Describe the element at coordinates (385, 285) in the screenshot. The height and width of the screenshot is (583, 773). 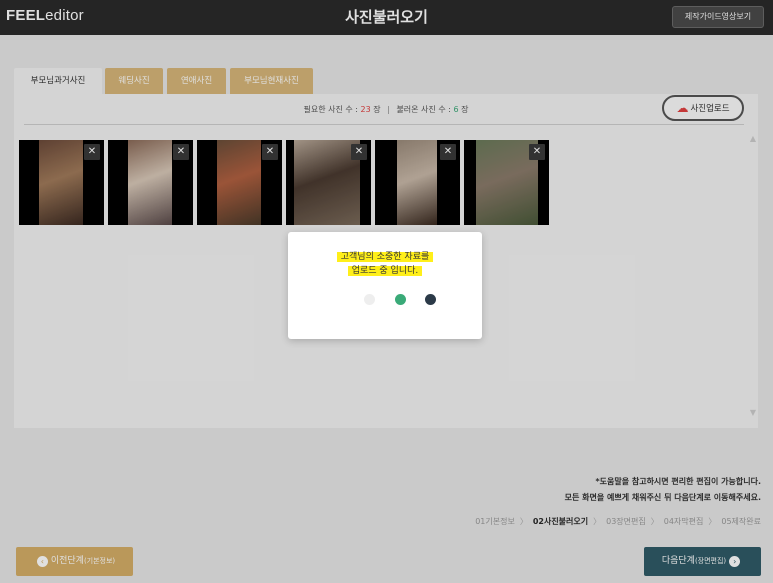
I see `upload-progress-modal: 고객님의 소중한 자료를 업로드 중 입니다.` at that location.